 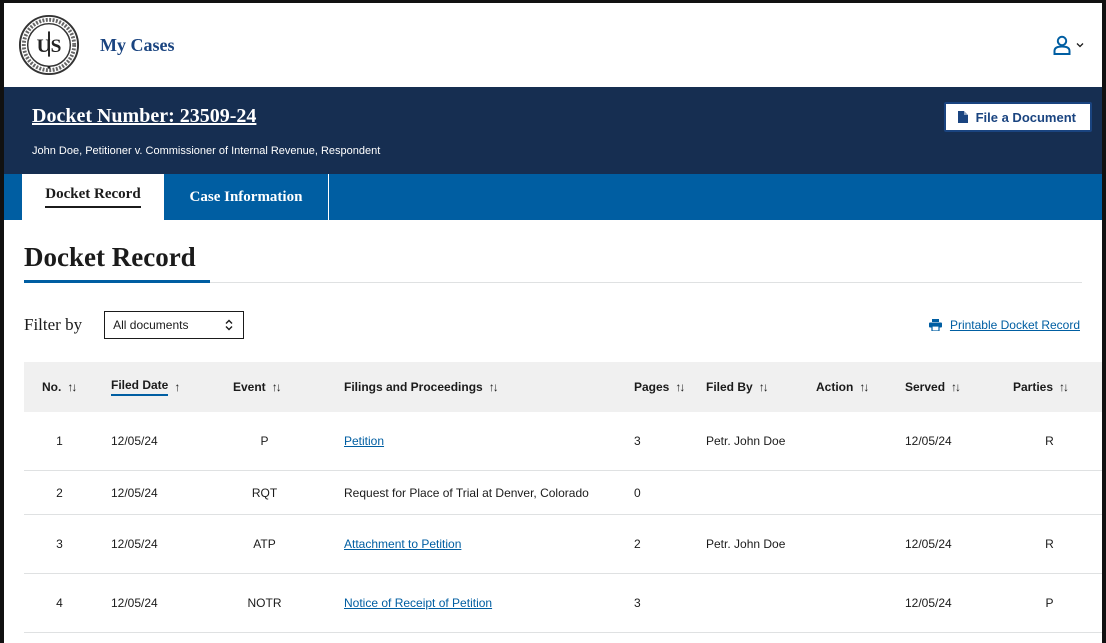 I want to click on printable-docket-record-label: Printable Docket Record, so click(x=1014, y=325).